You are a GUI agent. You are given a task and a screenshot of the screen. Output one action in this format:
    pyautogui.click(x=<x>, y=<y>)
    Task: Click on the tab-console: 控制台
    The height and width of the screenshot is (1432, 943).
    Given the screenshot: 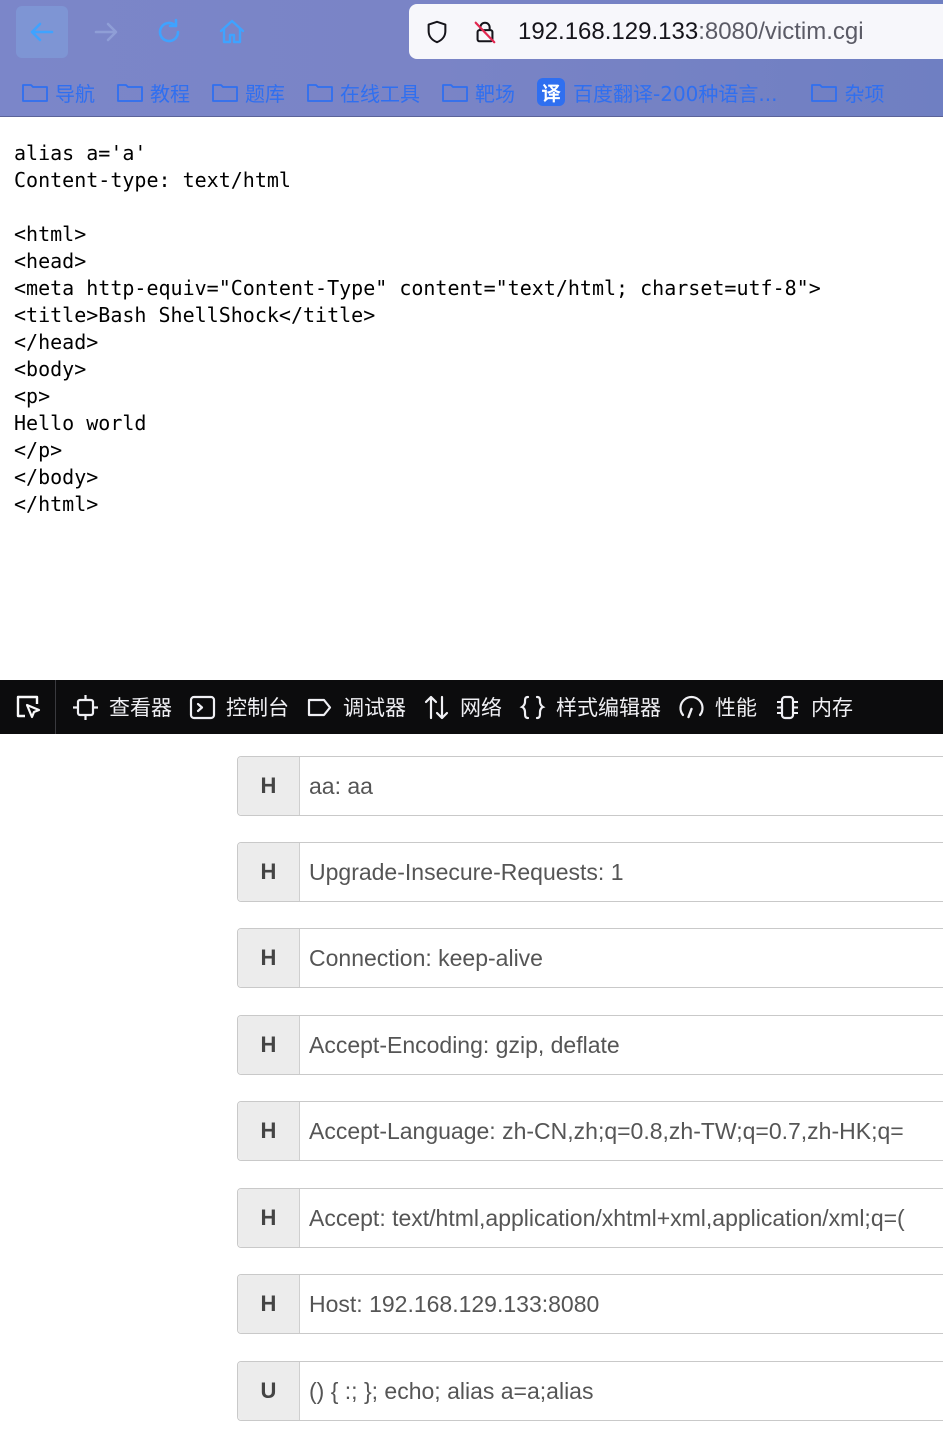 What is the action you would take?
    pyautogui.click(x=239, y=707)
    